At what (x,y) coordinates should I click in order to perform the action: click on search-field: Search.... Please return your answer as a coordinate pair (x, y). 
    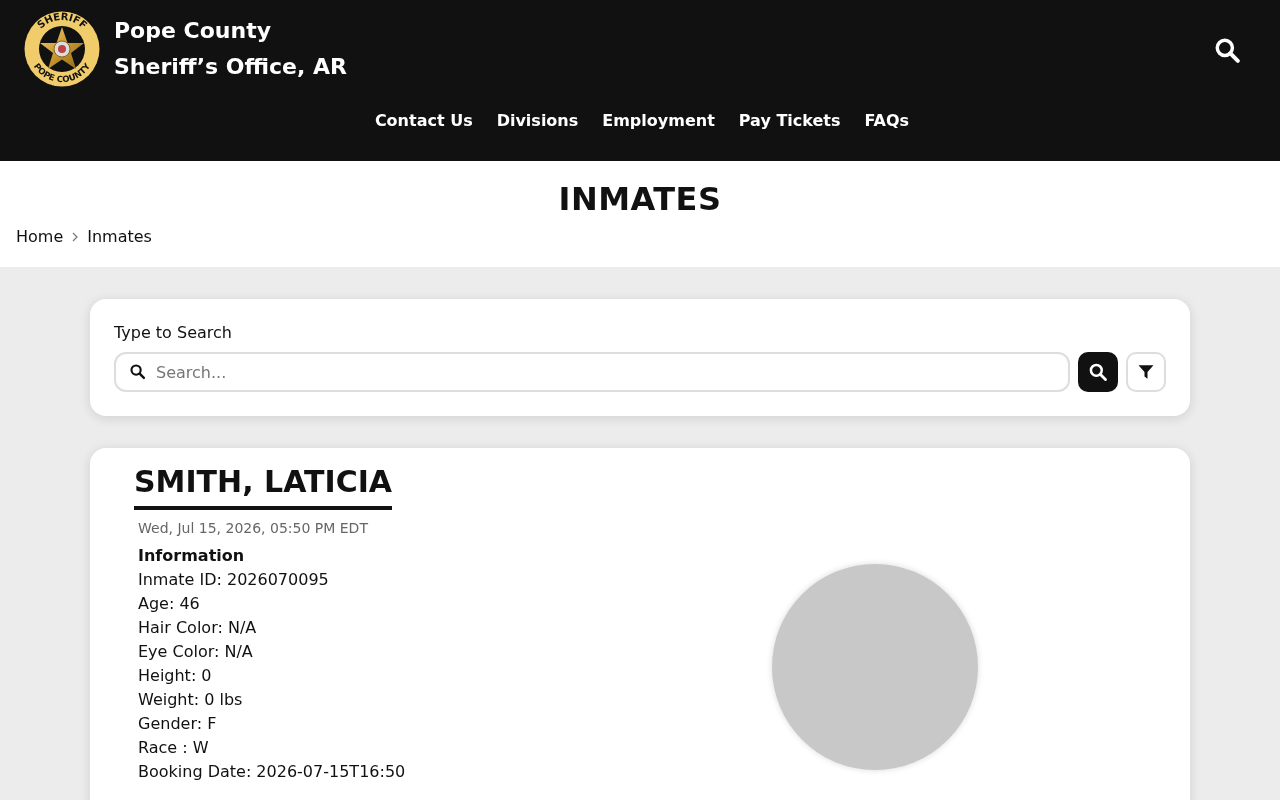
    Looking at the image, I should click on (592, 372).